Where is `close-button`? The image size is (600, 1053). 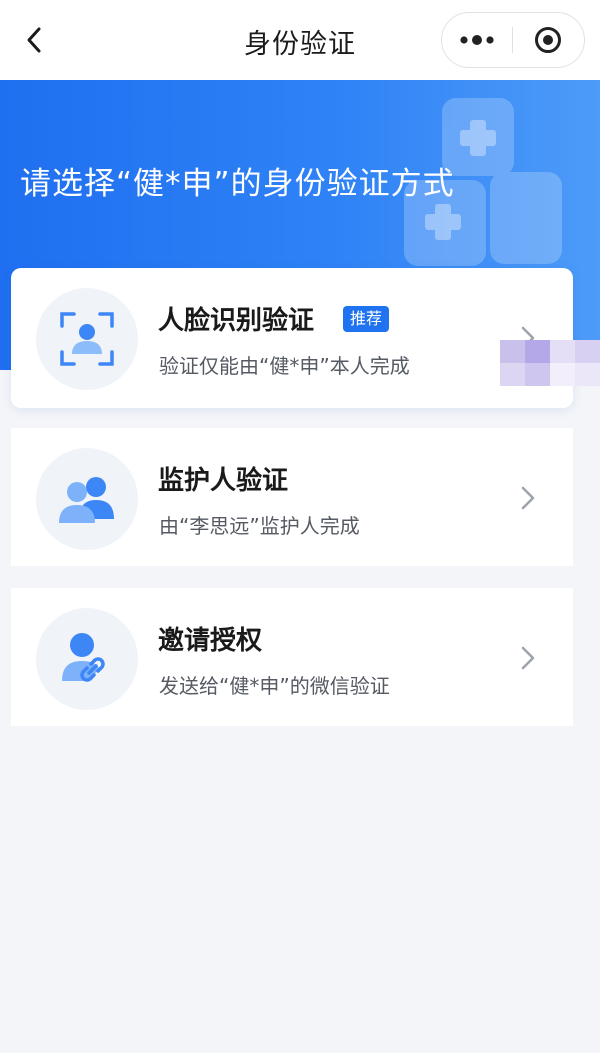 close-button is located at coordinates (549, 40).